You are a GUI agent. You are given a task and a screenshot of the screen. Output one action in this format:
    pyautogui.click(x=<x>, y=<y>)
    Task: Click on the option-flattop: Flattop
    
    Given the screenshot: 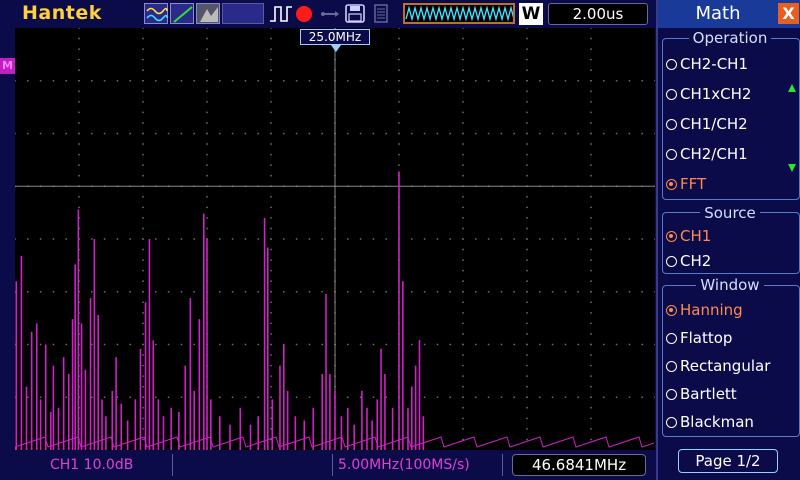 What is the action you would take?
    pyautogui.click(x=699, y=338)
    